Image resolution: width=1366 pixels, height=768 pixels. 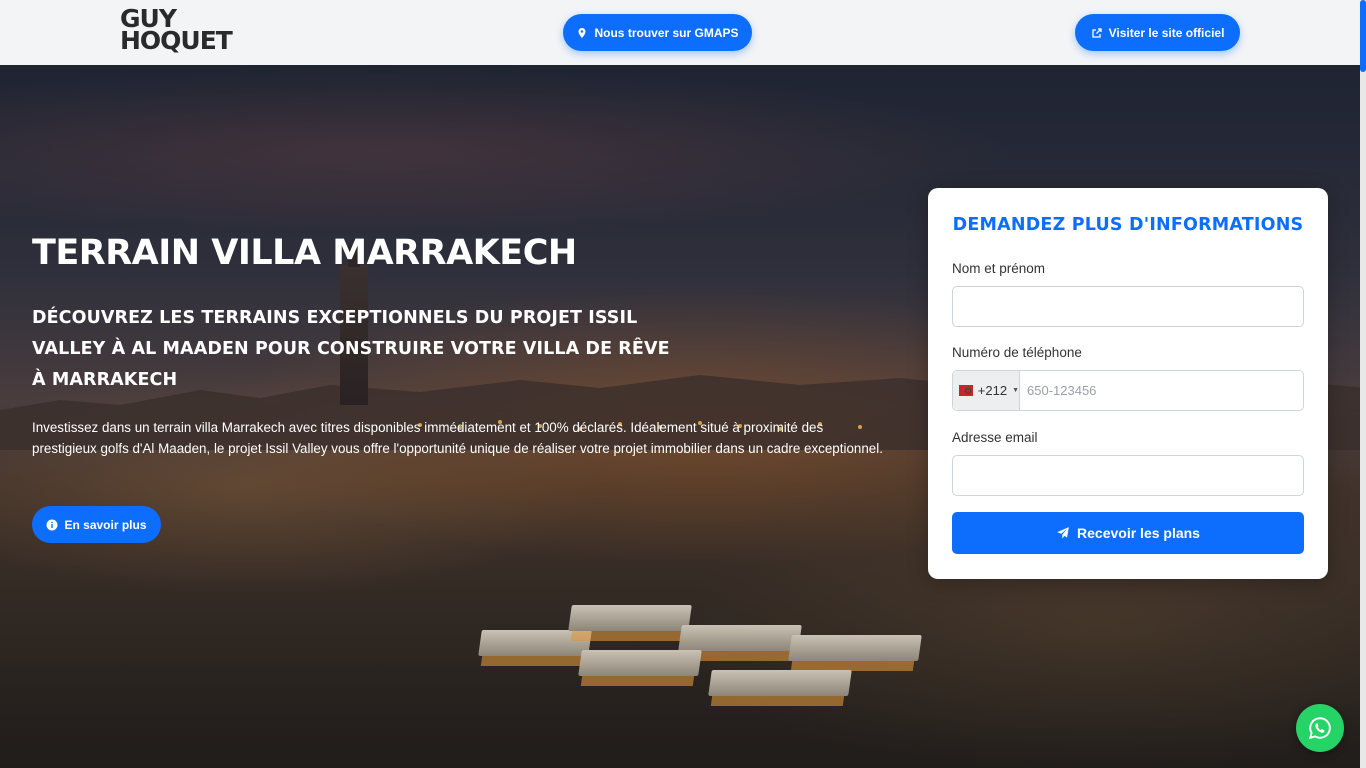 I want to click on learn-more-button: En savoir plus, so click(x=96, y=524).